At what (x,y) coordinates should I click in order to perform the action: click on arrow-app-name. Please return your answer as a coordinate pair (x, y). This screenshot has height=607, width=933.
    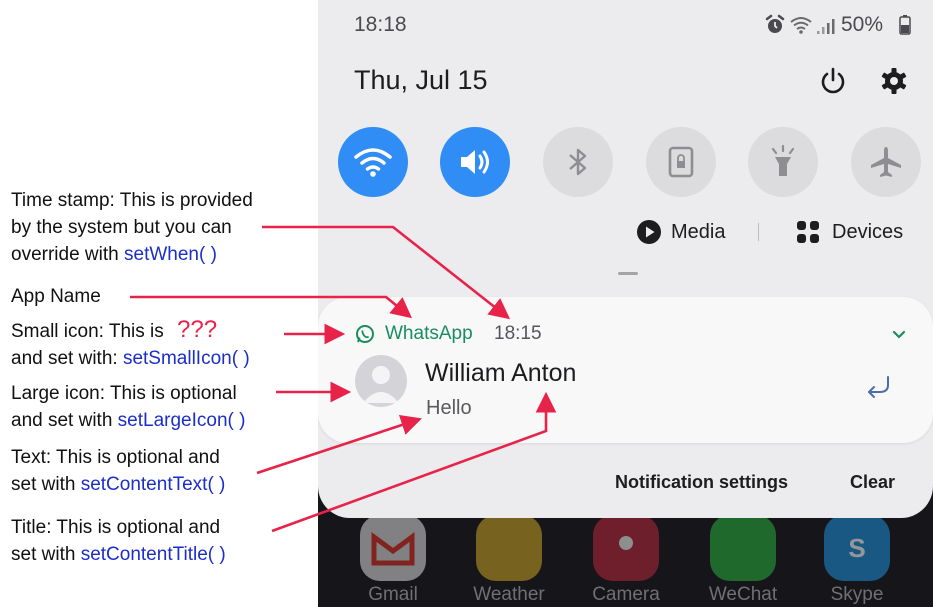
    Looking at the image, I should click on (271, 307).